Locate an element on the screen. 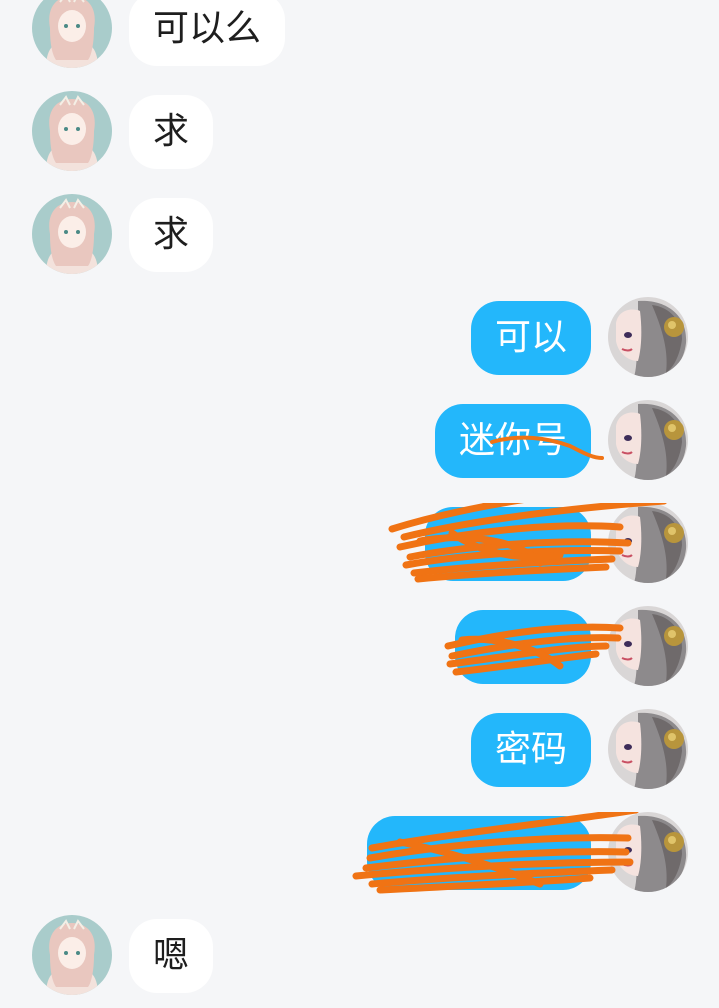 The image size is (719, 1008). message-row: 可以 is located at coordinates (359, 337).